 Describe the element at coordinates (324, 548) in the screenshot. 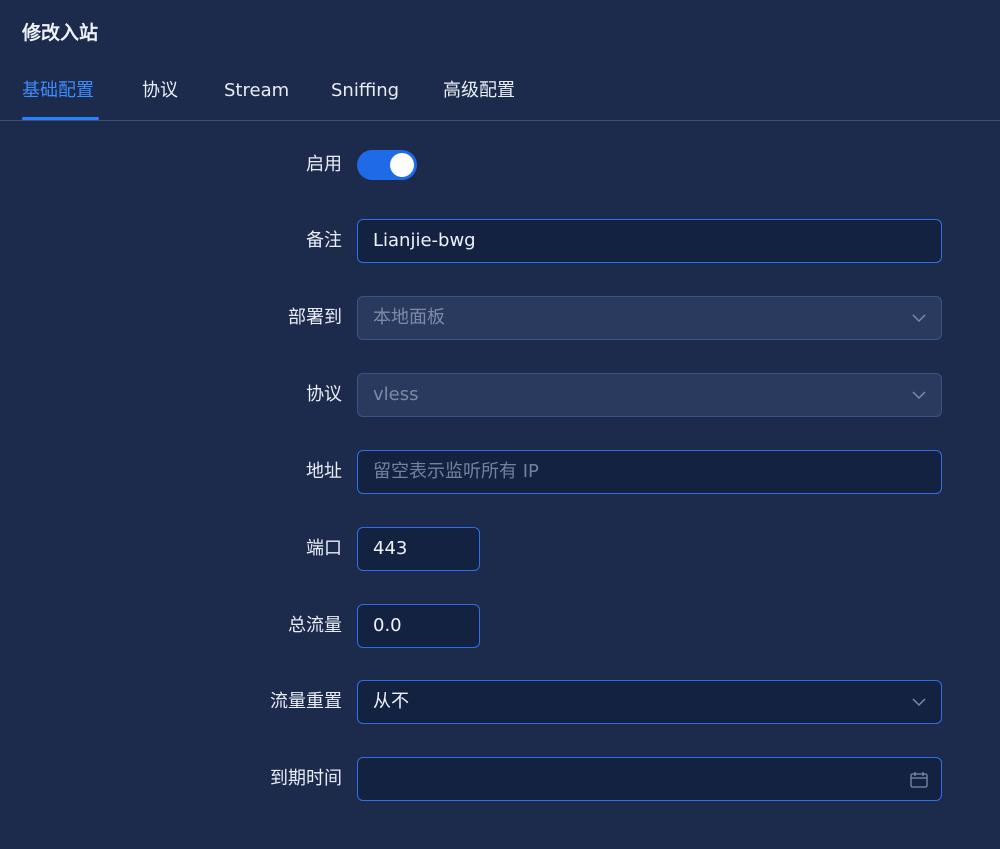

I see `port-label: 端口` at that location.